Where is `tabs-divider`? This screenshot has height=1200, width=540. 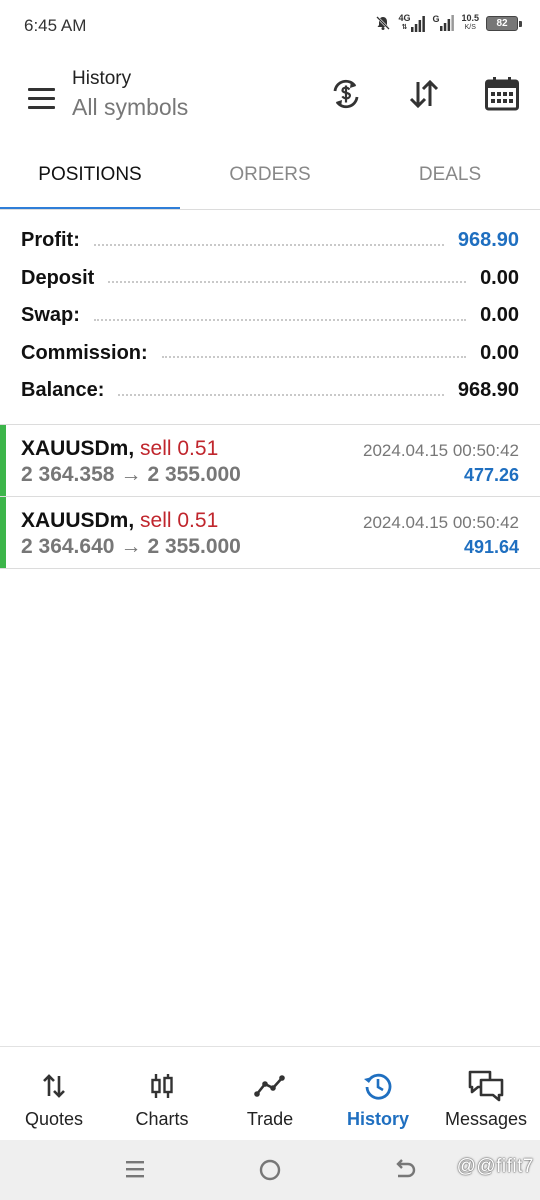 tabs-divider is located at coordinates (270, 209).